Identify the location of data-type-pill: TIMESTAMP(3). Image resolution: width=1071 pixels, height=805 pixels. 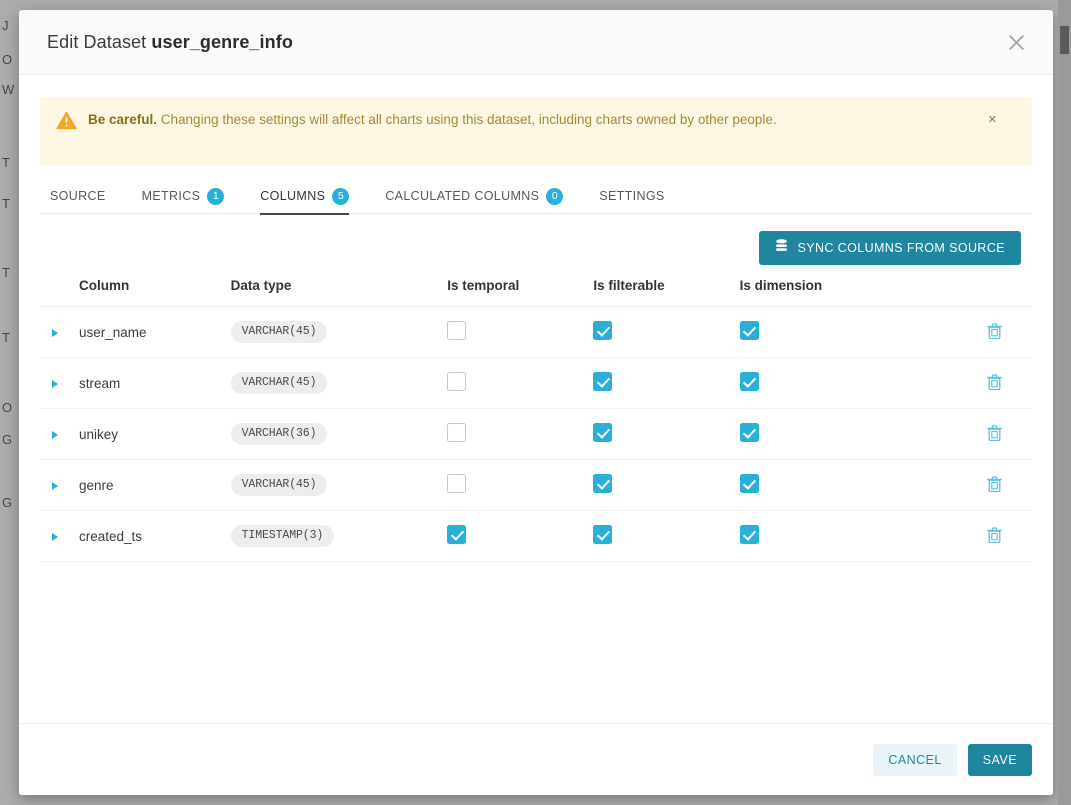
(282, 536).